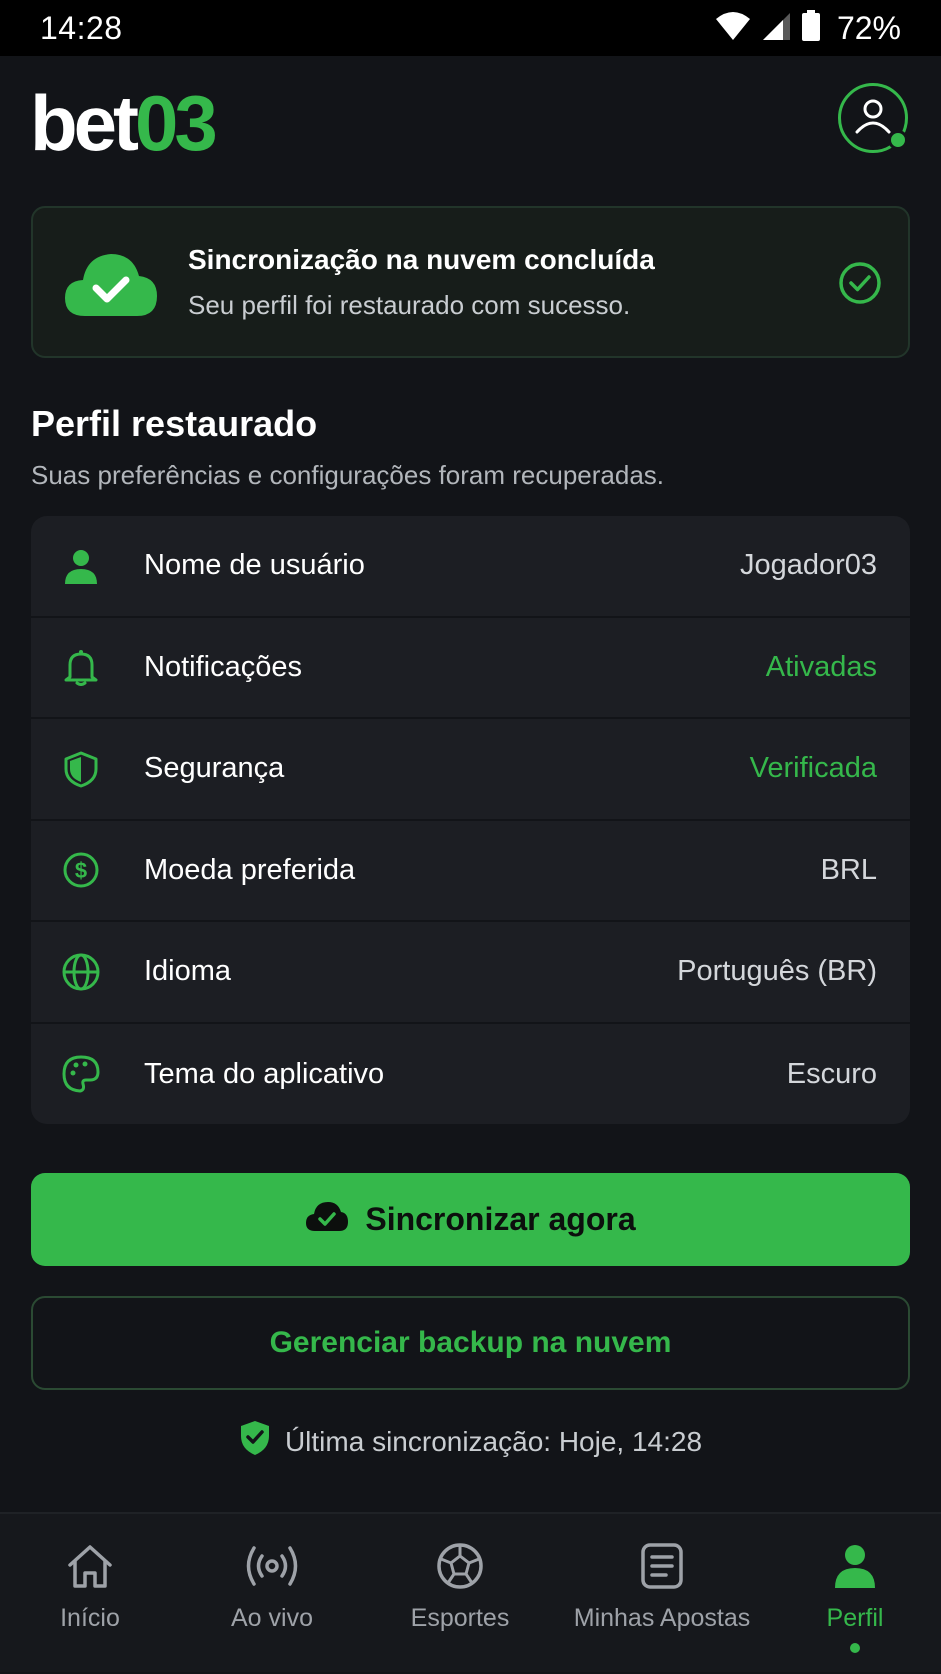 Image resolution: width=941 pixels, height=1674 pixels. Describe the element at coordinates (860, 285) in the screenshot. I see `check-circle-icon` at that location.